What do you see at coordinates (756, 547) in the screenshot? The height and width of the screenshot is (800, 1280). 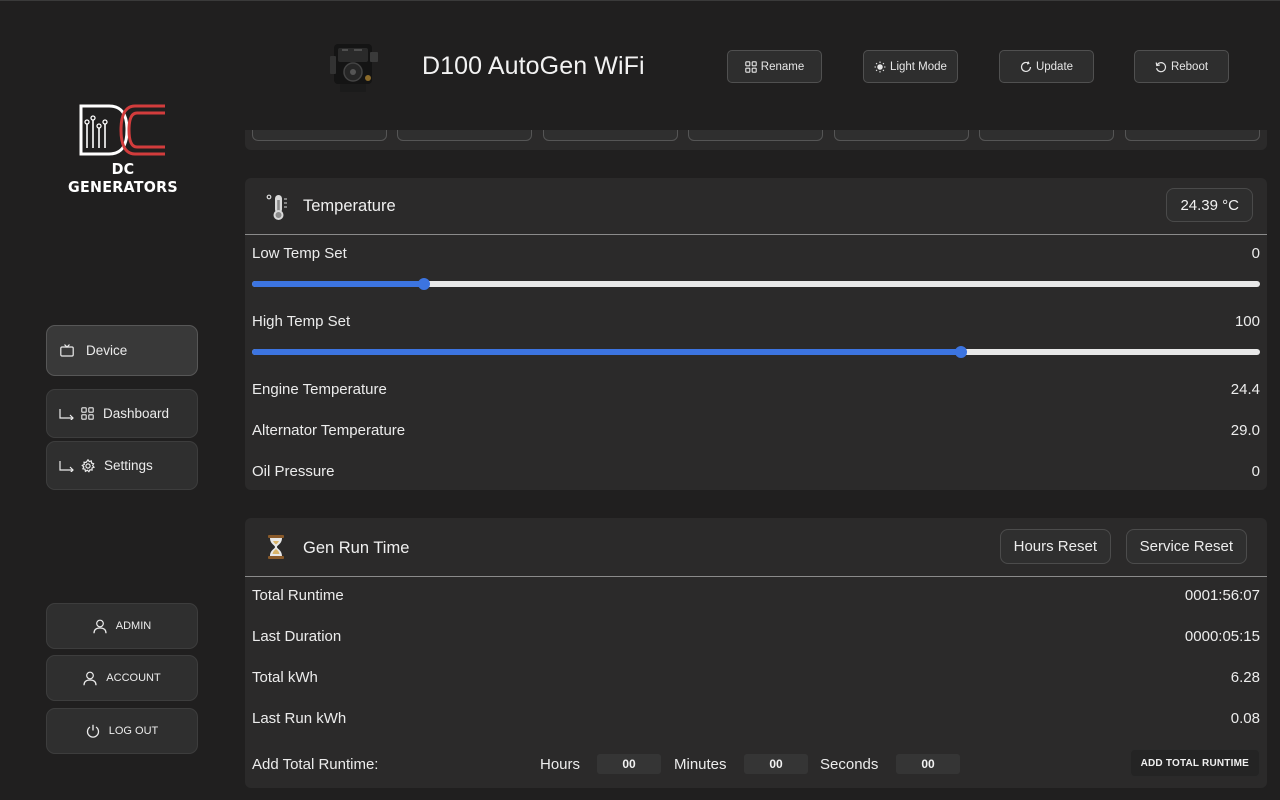 I see `runtime-header: Gen Run Time Hours Reset Service Reset` at bounding box center [756, 547].